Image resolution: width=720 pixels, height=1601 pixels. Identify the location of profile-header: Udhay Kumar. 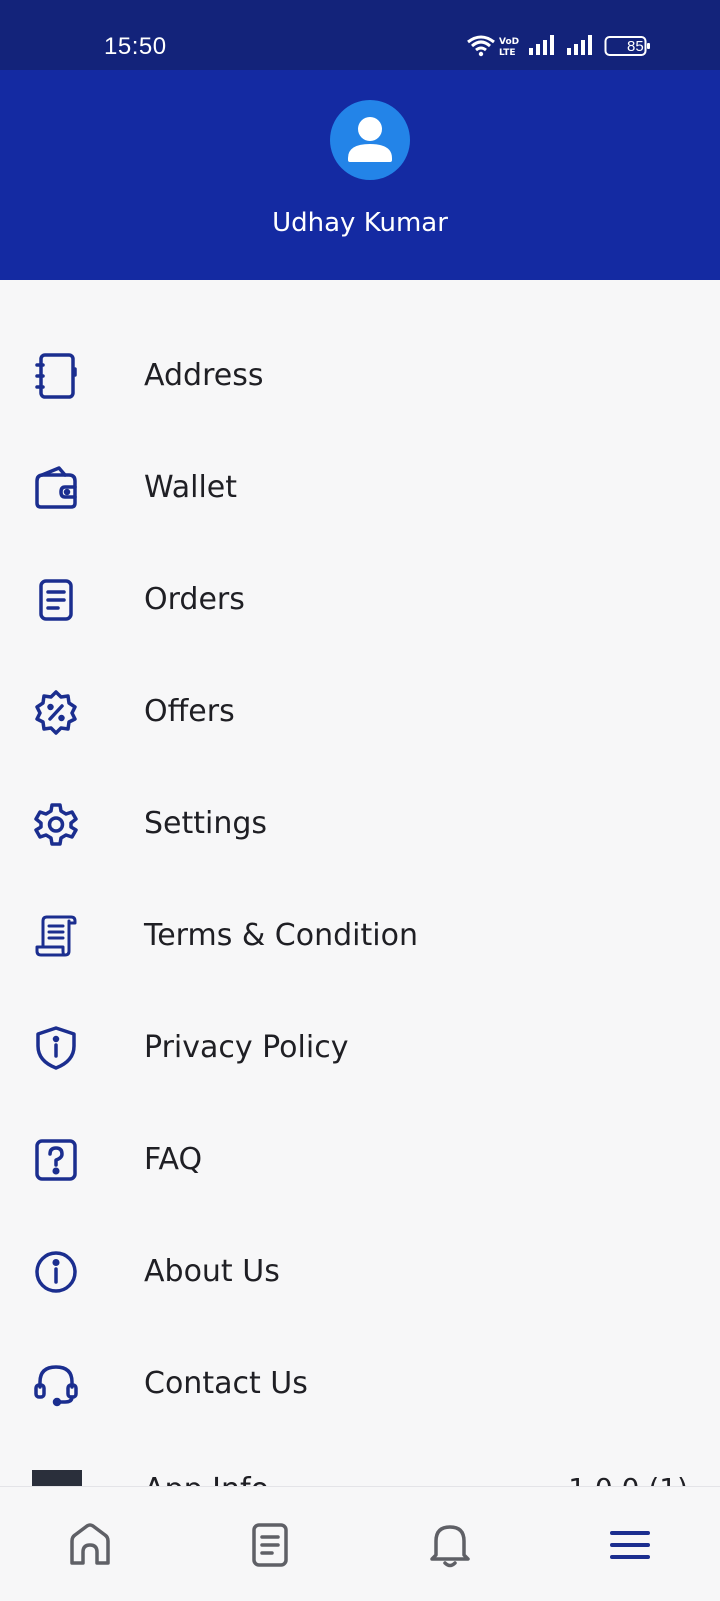
(360, 175).